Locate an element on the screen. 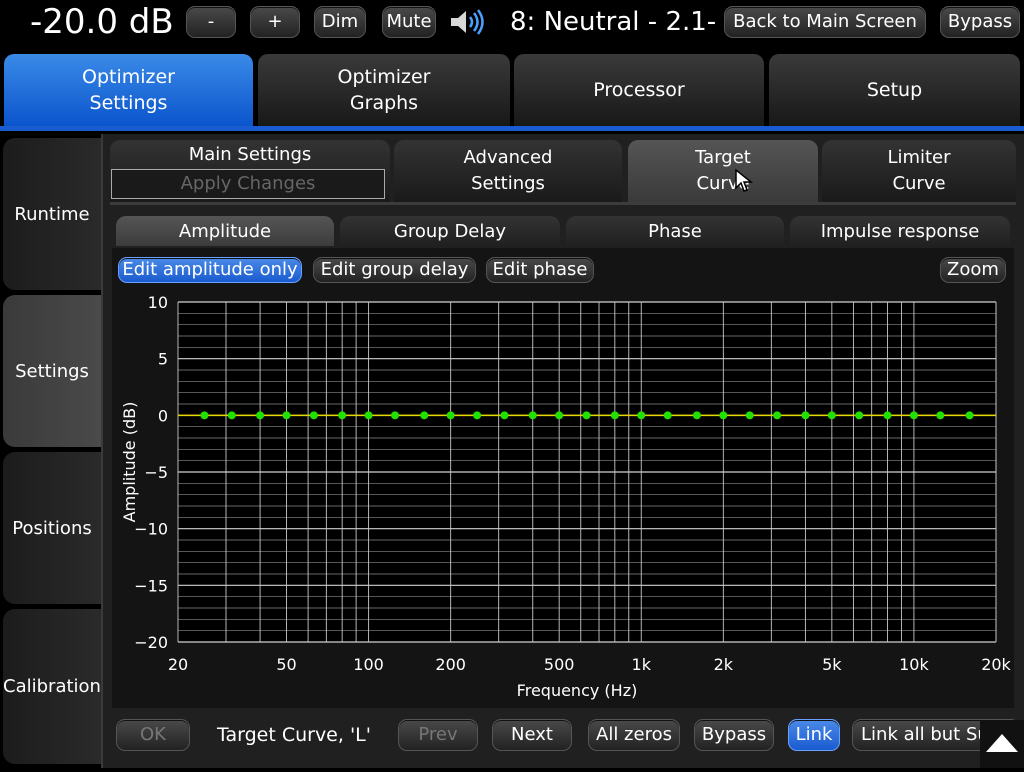 The image size is (1024, 772). edit-phase-button: Edit phase is located at coordinates (540, 270).